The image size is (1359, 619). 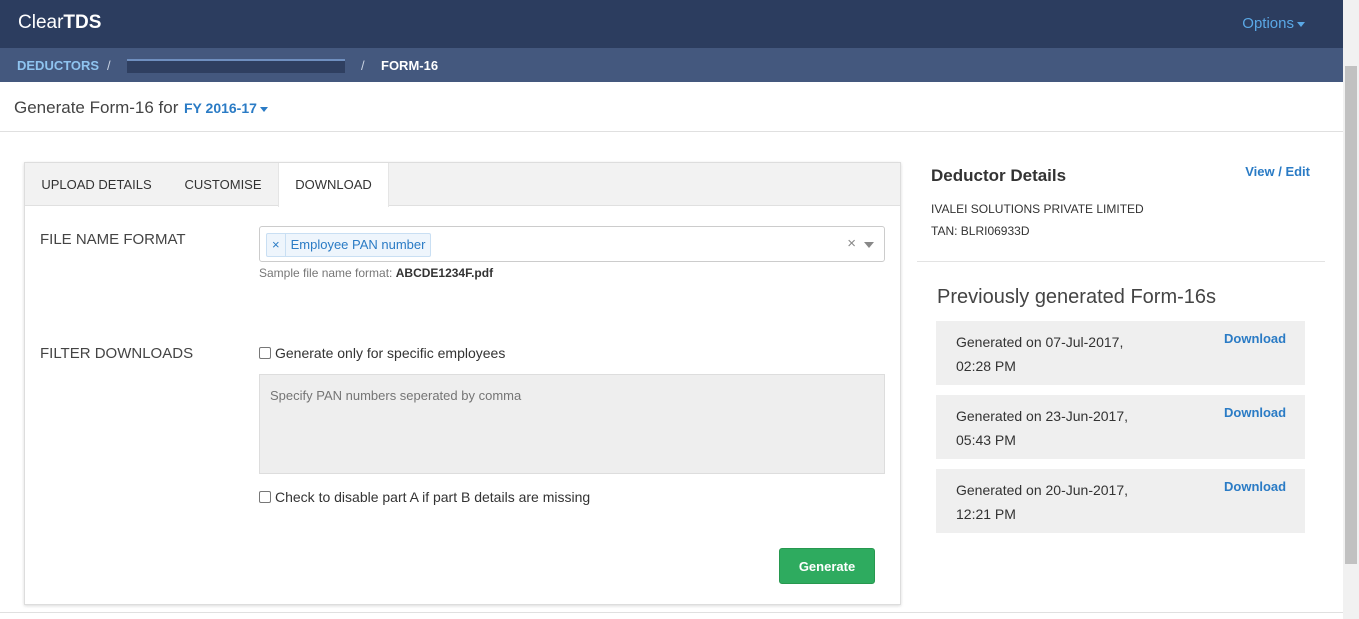 What do you see at coordinates (462, 185) in the screenshot?
I see `tab-bar: UPLOAD DETAILS CUSTOMISE DOWNLOAD` at bounding box center [462, 185].